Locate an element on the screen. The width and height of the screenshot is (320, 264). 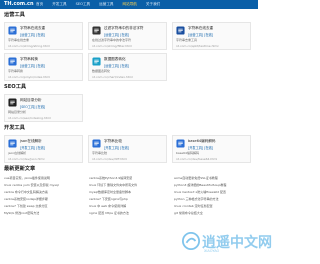
watermark: 逍遥中文网 XIAOYAO is located at coordinates (227, 243).